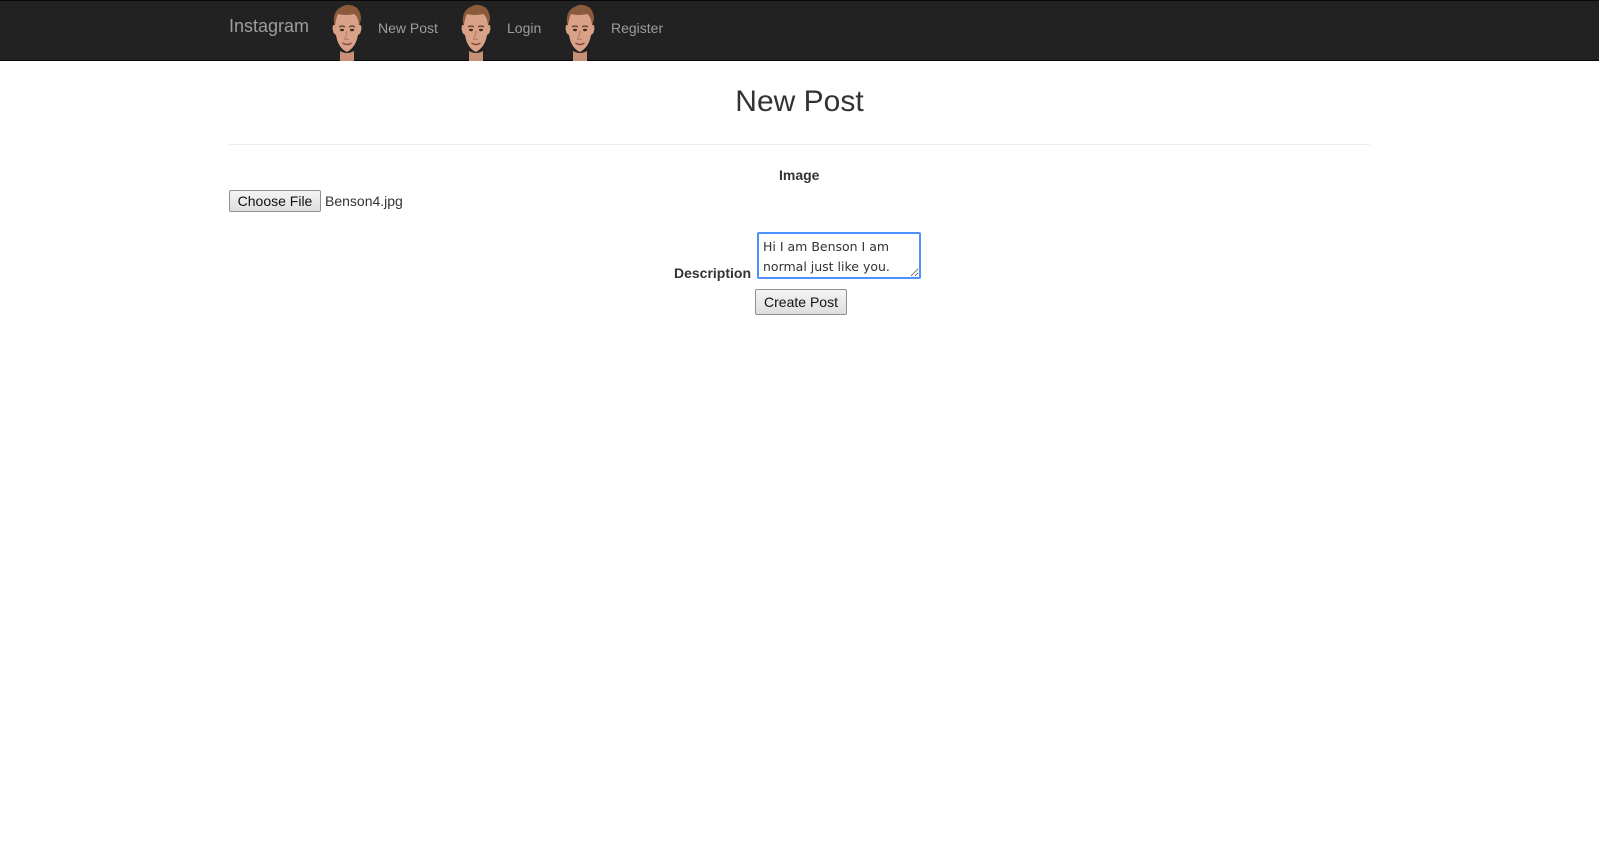 The width and height of the screenshot is (1599, 860). What do you see at coordinates (524, 28) in the screenshot?
I see `nav-login-link: Login` at bounding box center [524, 28].